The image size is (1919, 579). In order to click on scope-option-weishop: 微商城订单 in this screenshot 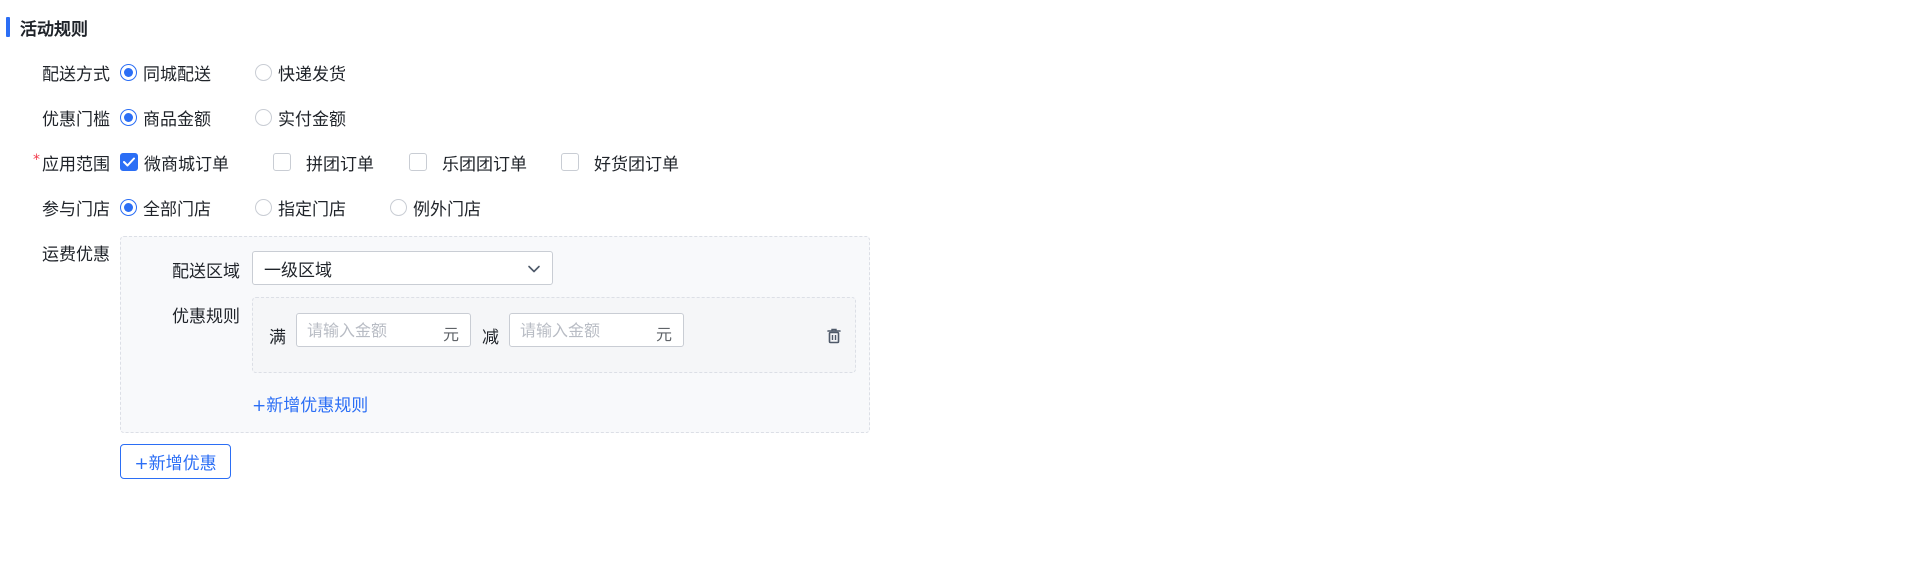, I will do `click(174, 162)`.